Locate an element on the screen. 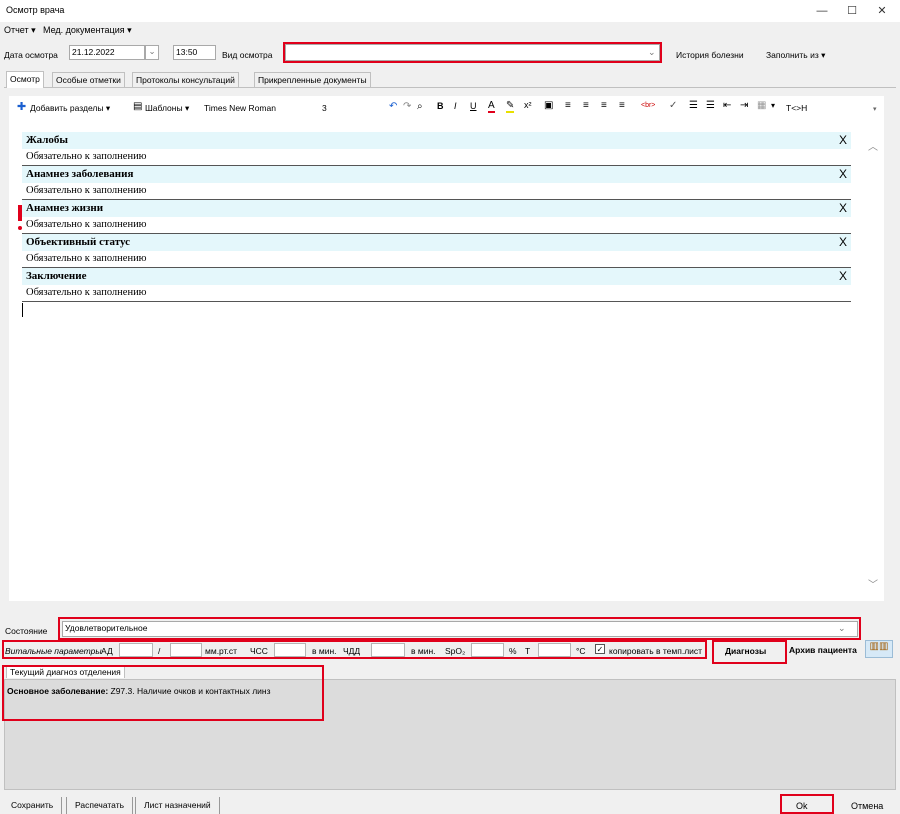 This screenshot has width=900, height=814. close-icon: ✕ is located at coordinates (882, 11).